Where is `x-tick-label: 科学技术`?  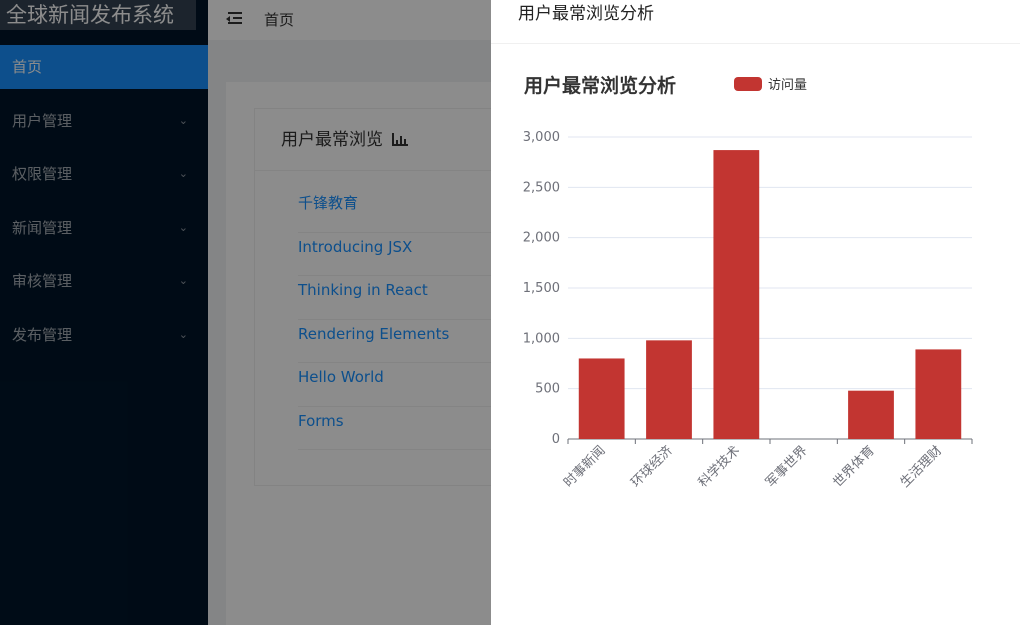
x-tick-label: 科学技术 is located at coordinates (719, 467).